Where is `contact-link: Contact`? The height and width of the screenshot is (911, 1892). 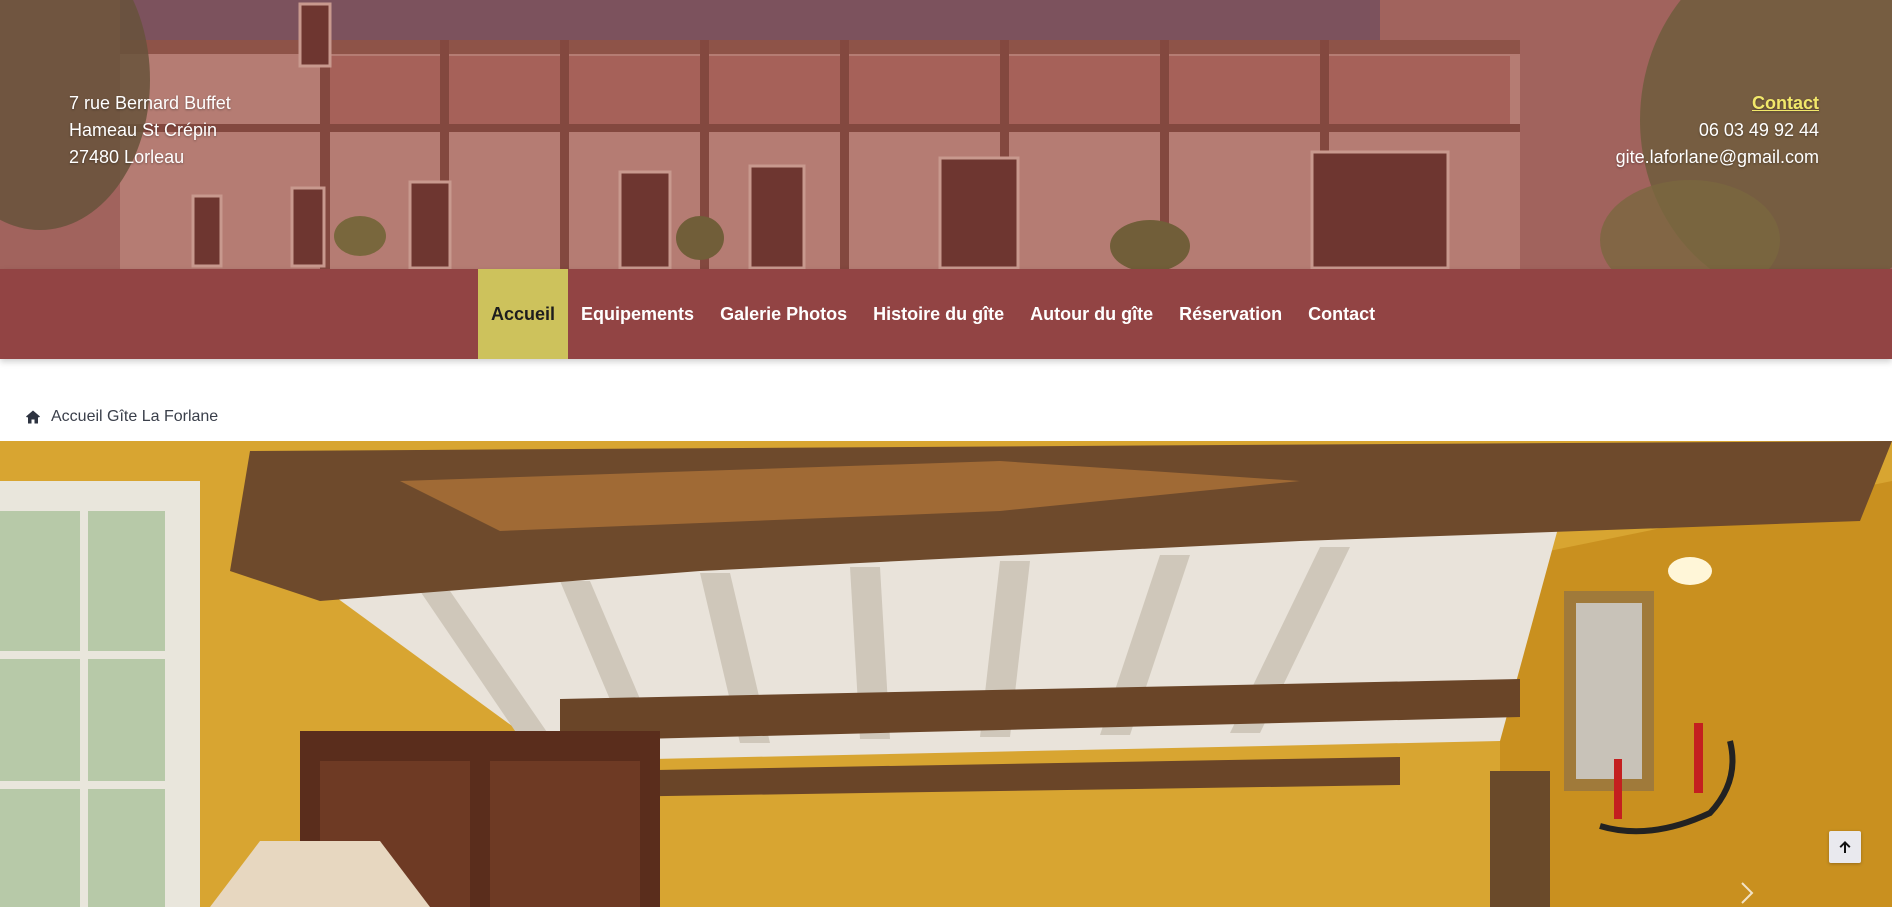 contact-link: Contact is located at coordinates (1785, 103).